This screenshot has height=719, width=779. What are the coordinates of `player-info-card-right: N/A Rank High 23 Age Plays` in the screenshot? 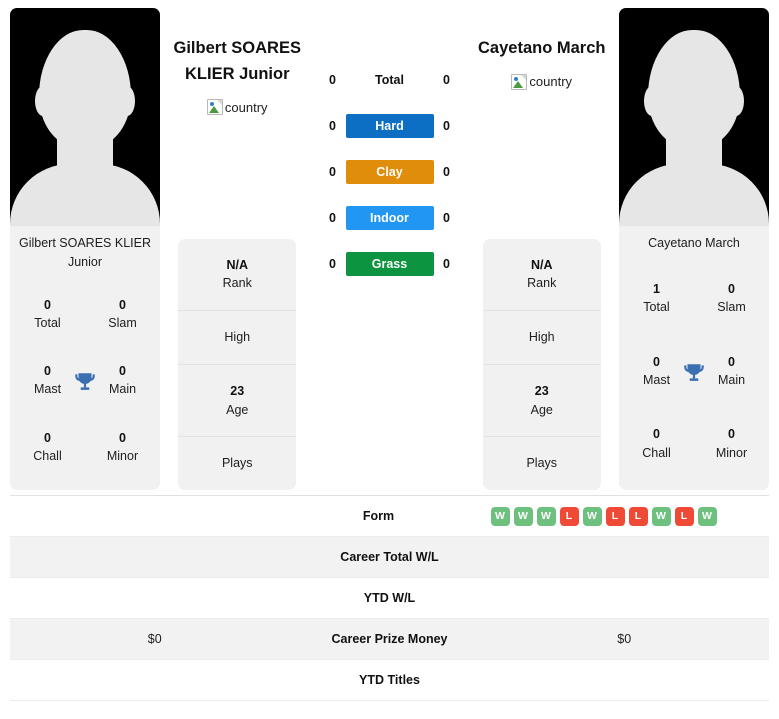 It's located at (541, 364).